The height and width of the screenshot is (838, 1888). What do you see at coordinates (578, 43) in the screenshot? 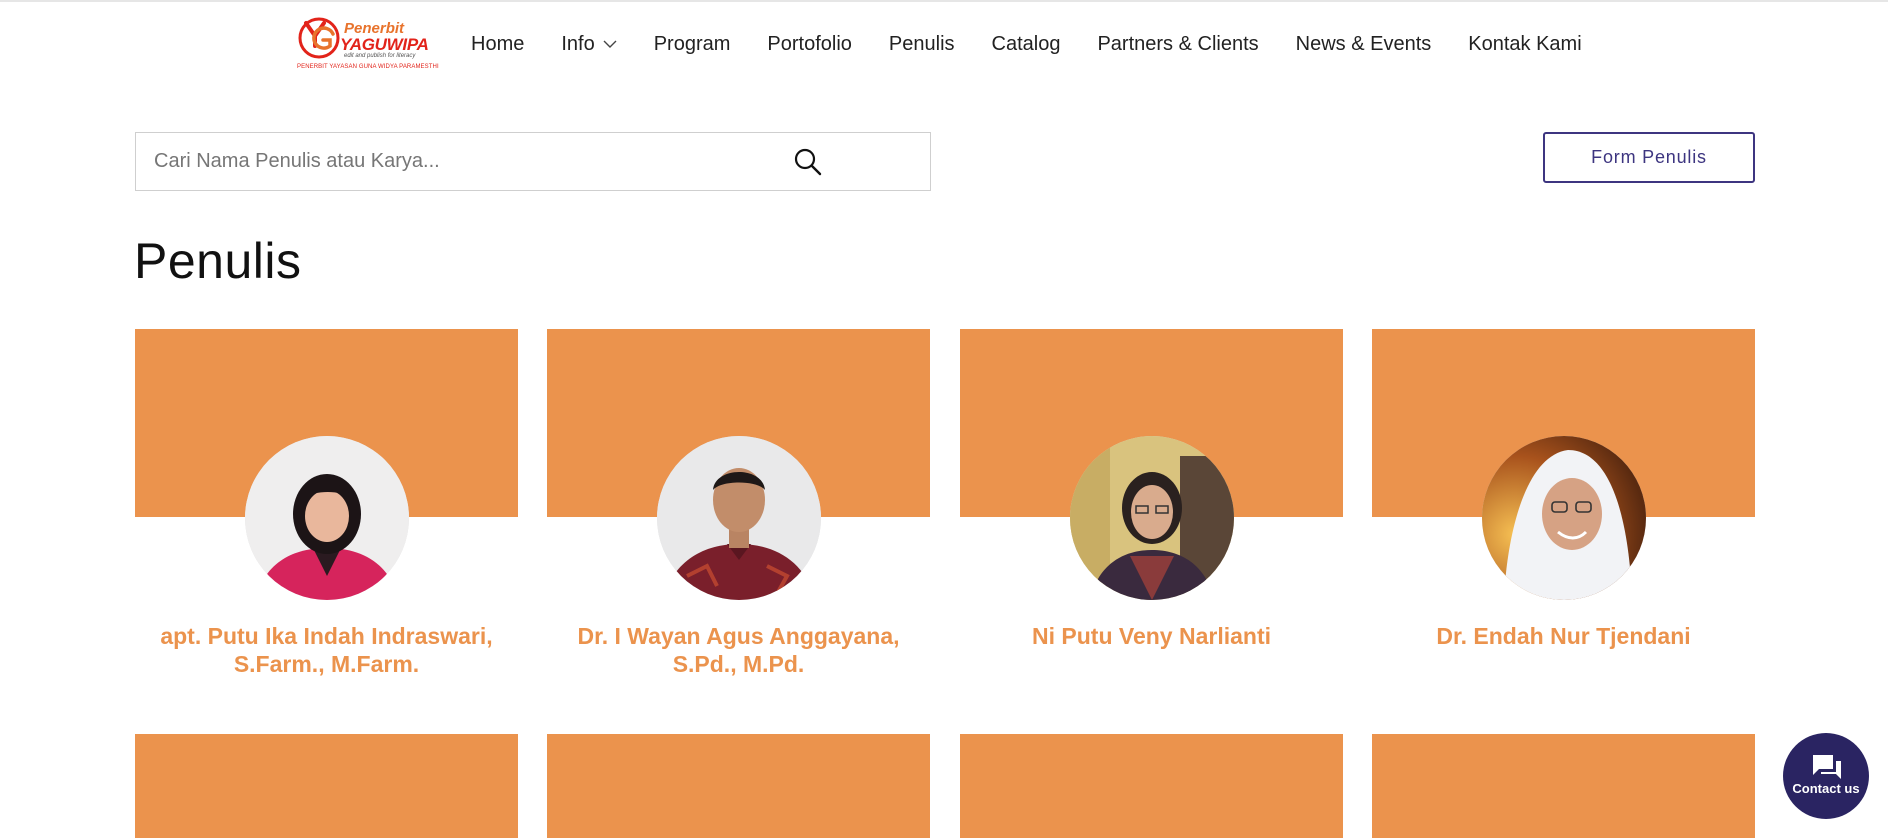
I see `nav-info-label: Info` at bounding box center [578, 43].